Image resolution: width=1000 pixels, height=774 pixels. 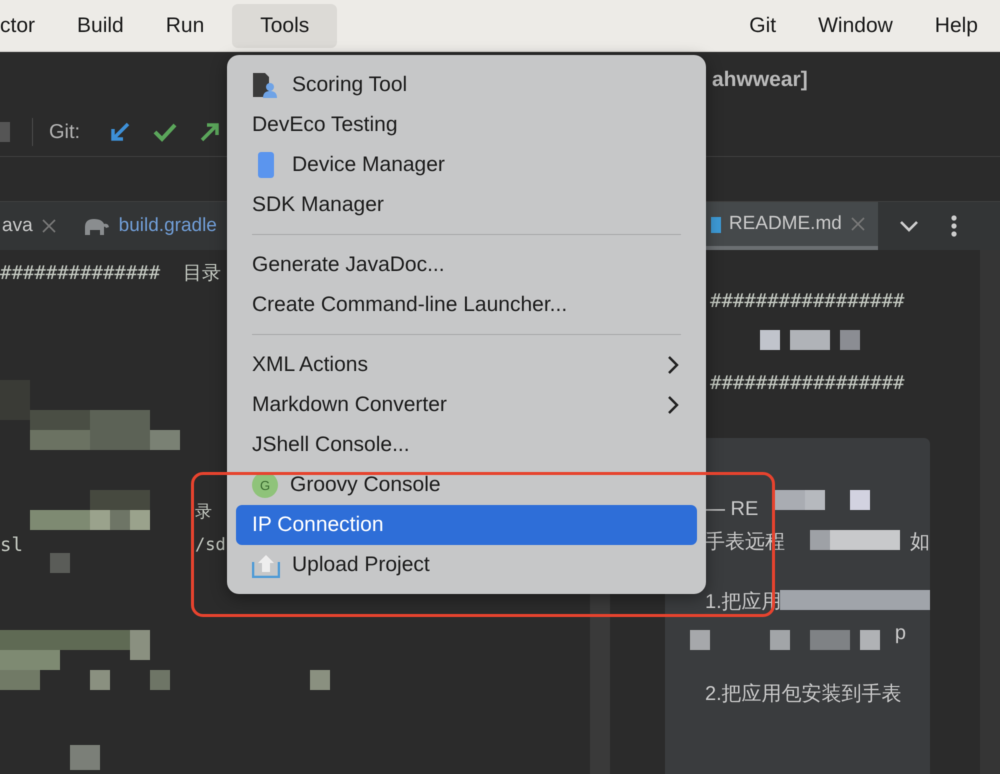 What do you see at coordinates (266, 565) in the screenshot?
I see `upload-icon` at bounding box center [266, 565].